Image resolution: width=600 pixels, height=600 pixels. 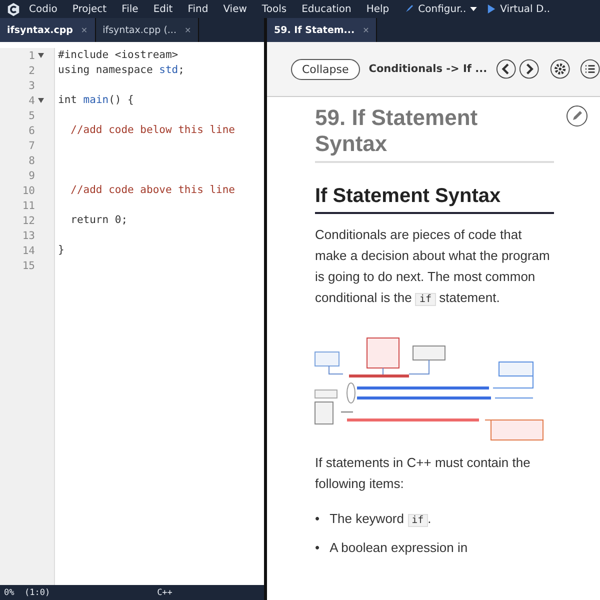 I want to click on line-number: 13, so click(x=28, y=236).